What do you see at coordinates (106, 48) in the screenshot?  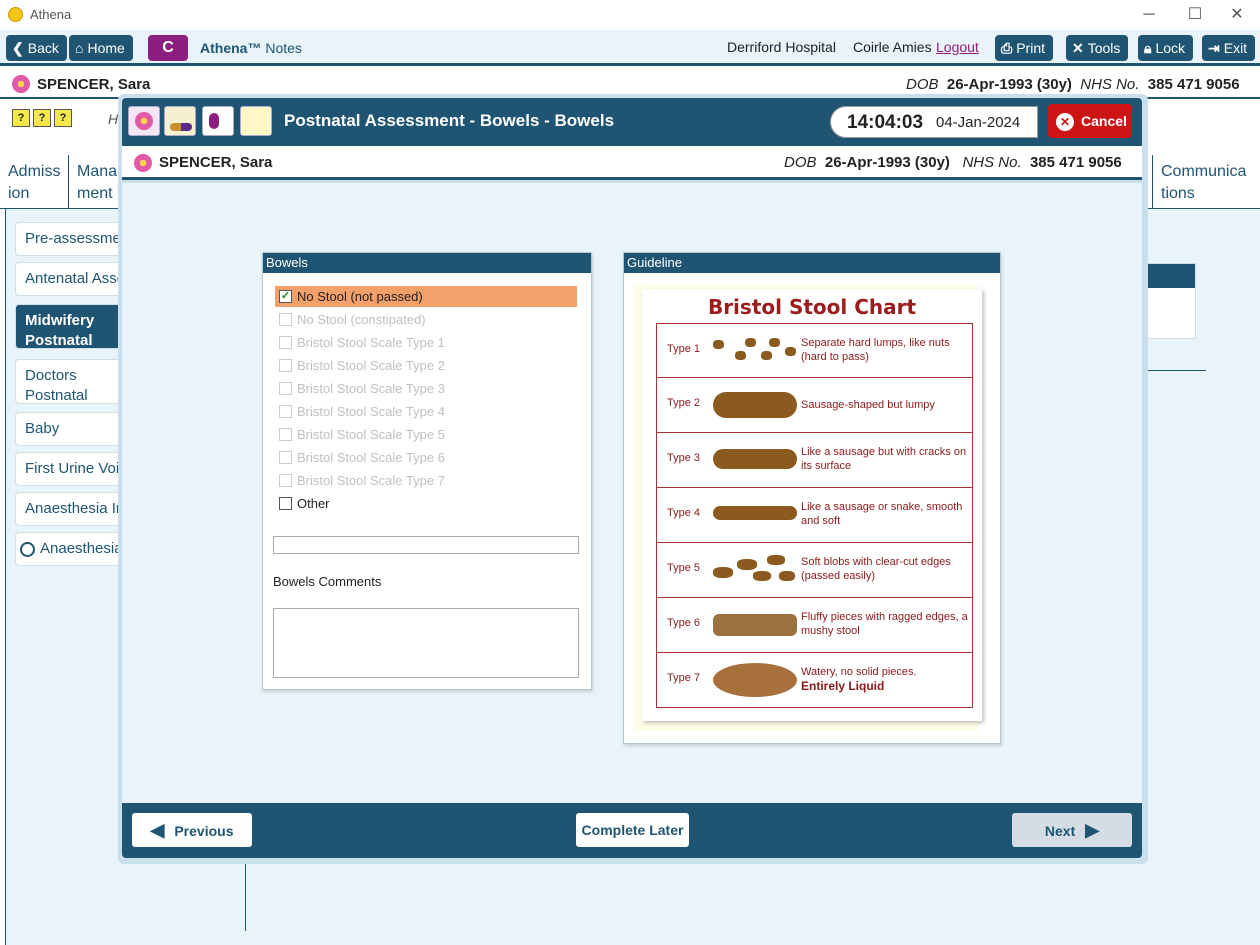 I see `home-label: Home` at bounding box center [106, 48].